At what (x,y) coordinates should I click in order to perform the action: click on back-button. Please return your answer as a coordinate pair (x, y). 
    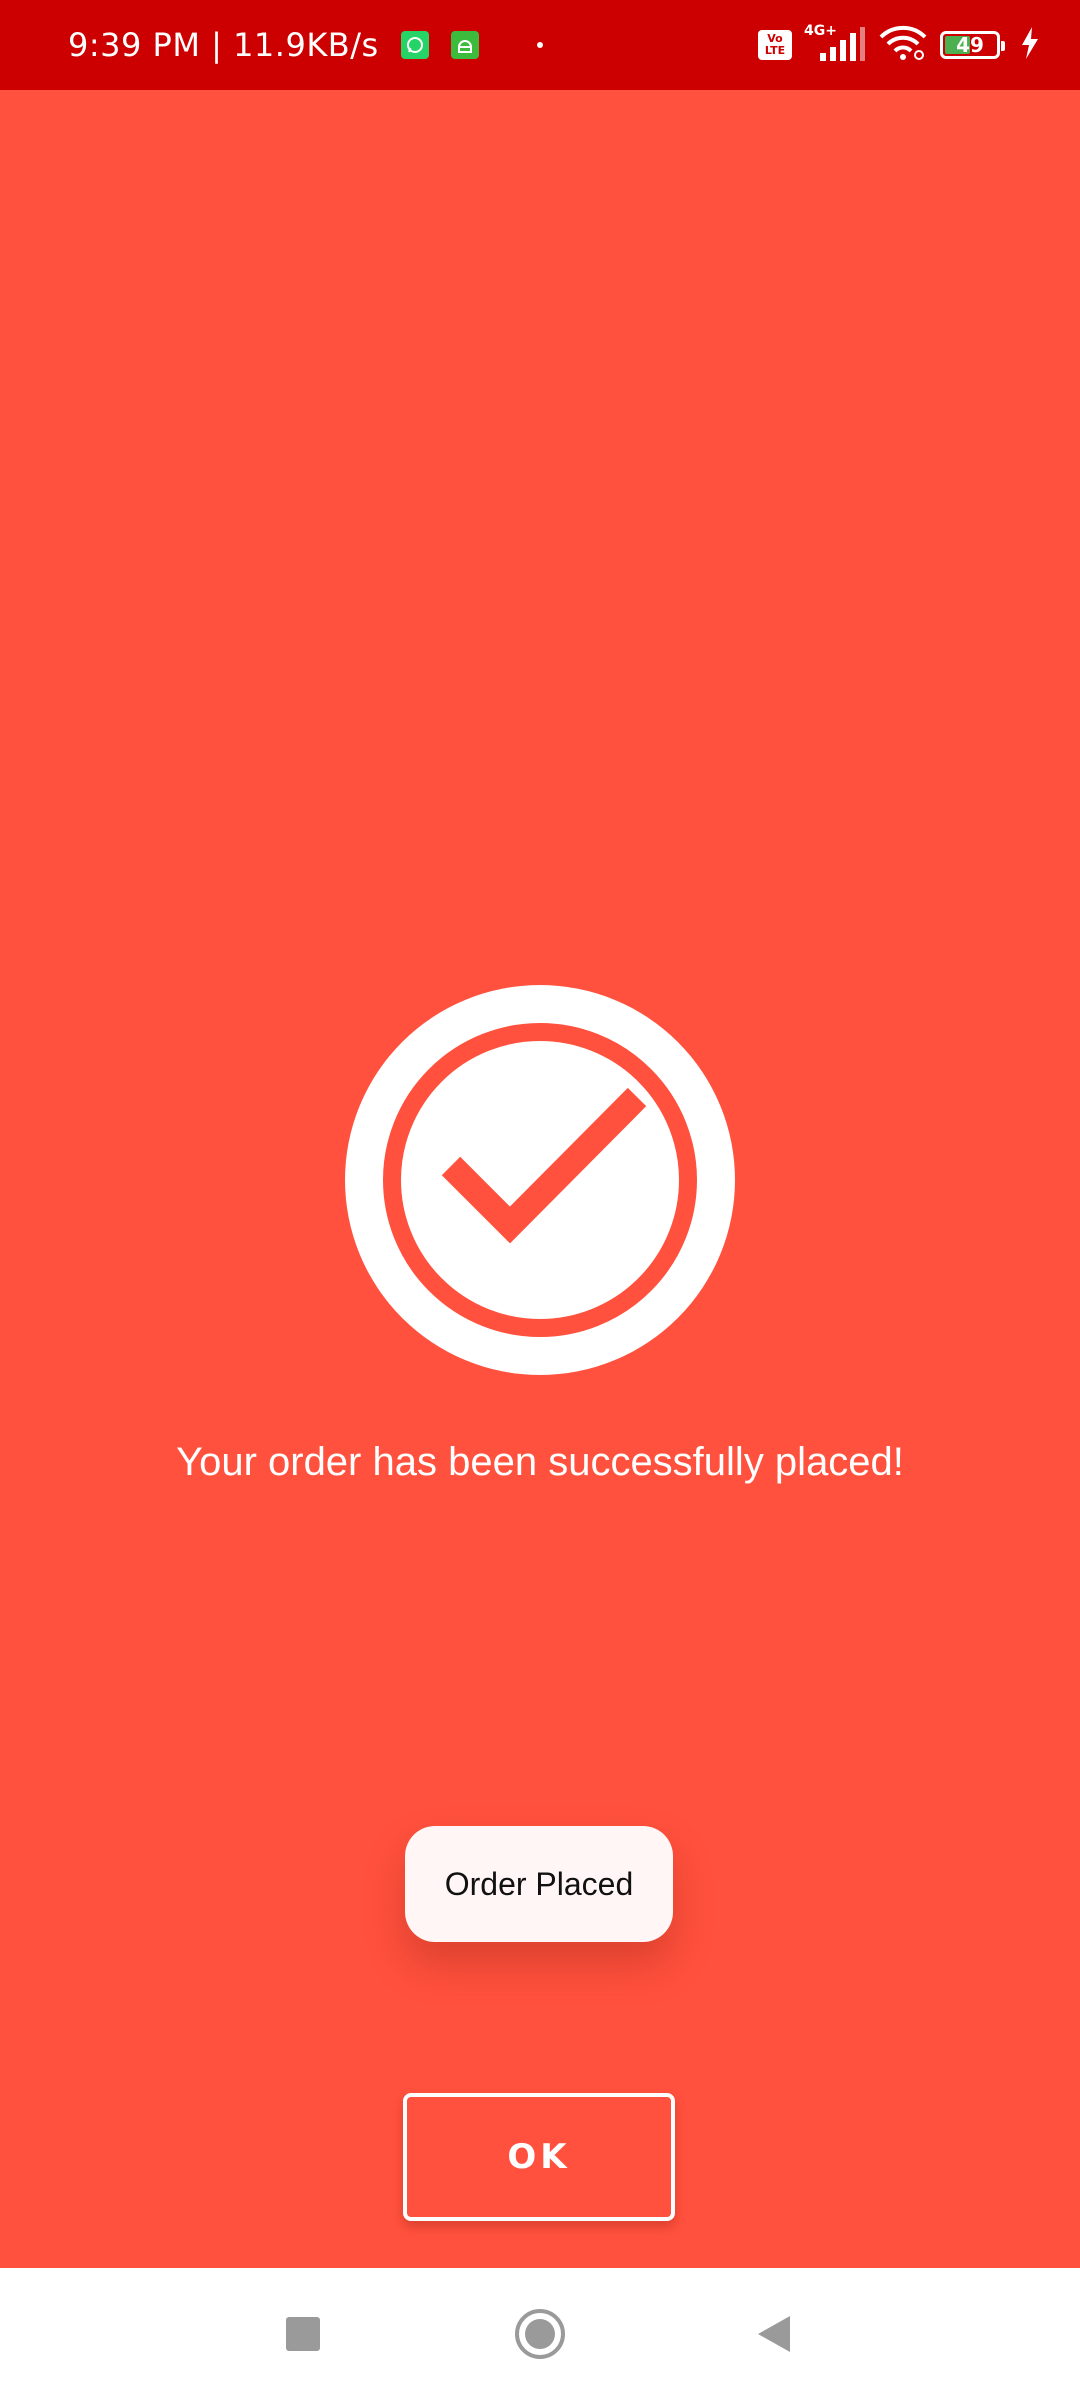
    Looking at the image, I should click on (774, 2334).